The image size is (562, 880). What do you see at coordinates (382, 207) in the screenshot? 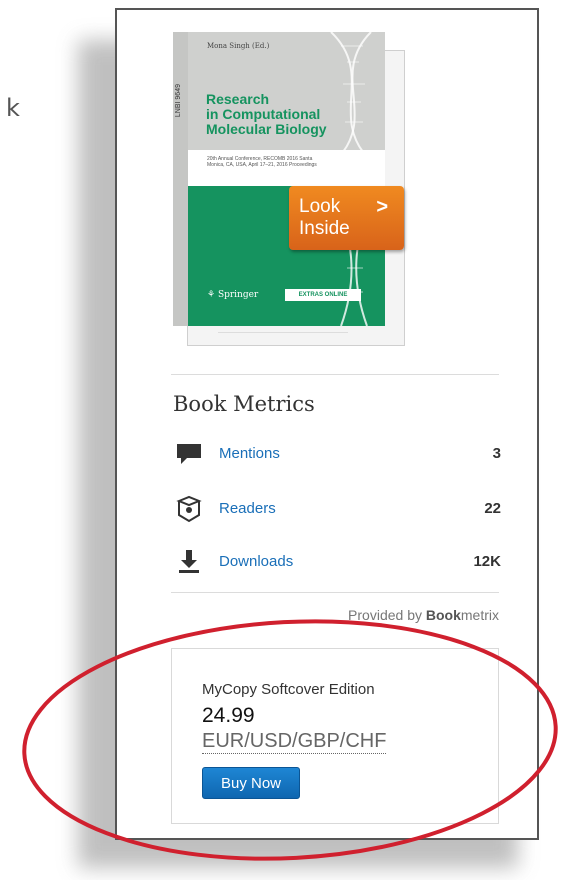
I see `chevron-right-icon: >` at bounding box center [382, 207].